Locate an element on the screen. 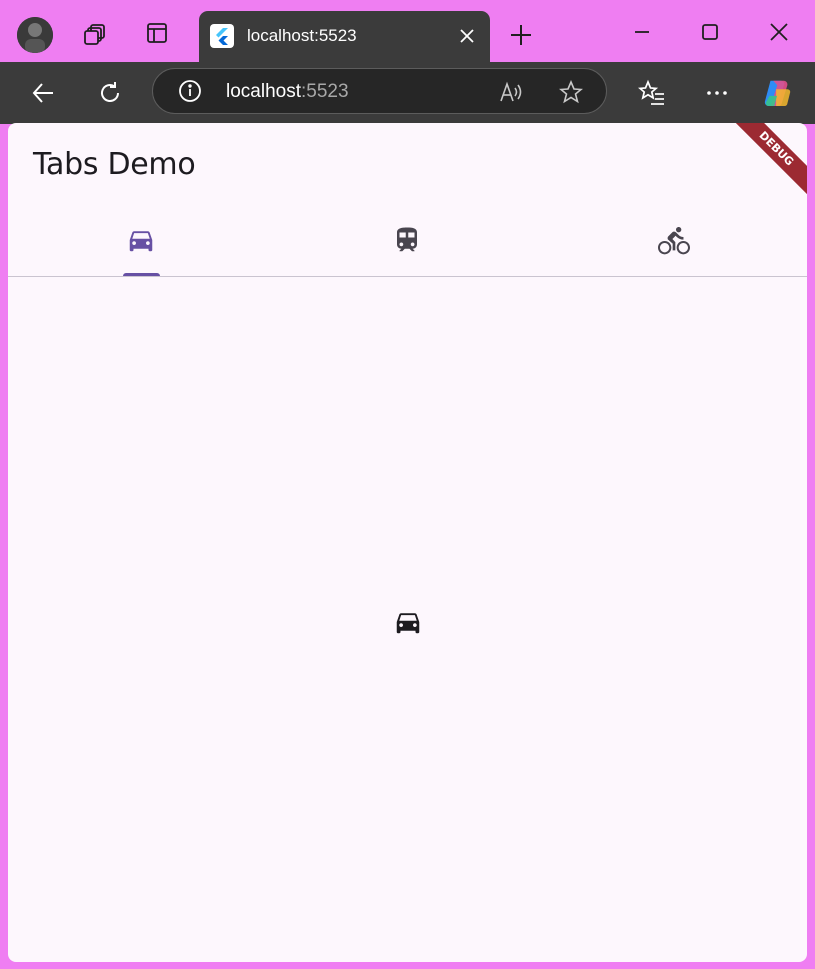  train-icon is located at coordinates (407, 239).